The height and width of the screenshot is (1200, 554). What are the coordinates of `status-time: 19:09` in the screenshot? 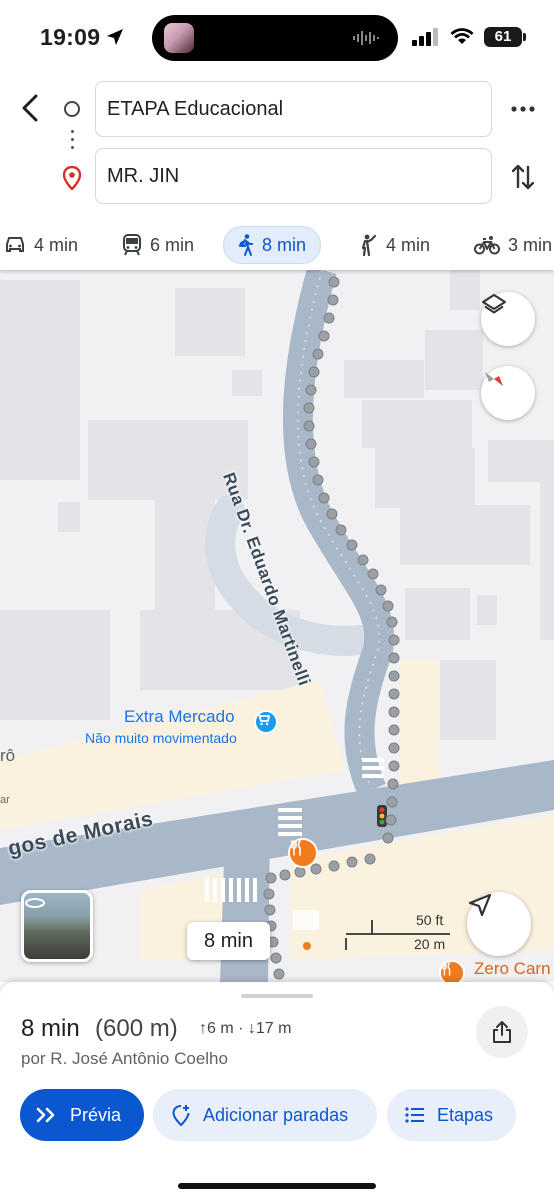 It's located at (70, 37).